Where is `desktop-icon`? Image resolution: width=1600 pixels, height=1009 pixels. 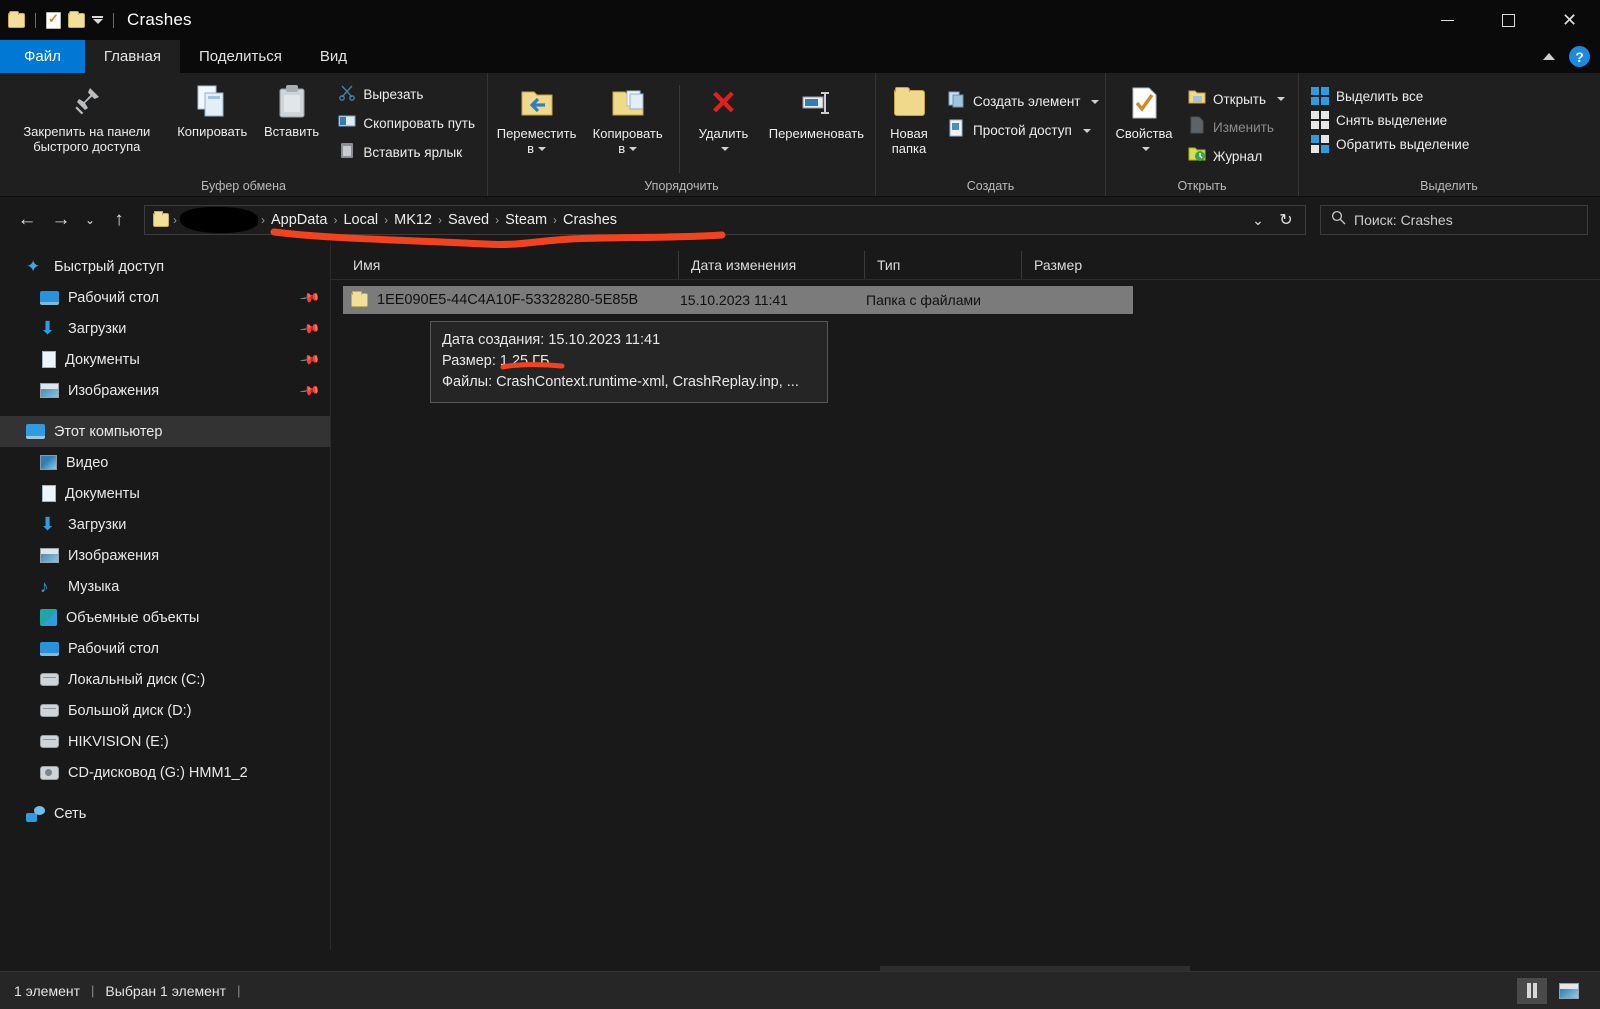
desktop-icon is located at coordinates (49, 648).